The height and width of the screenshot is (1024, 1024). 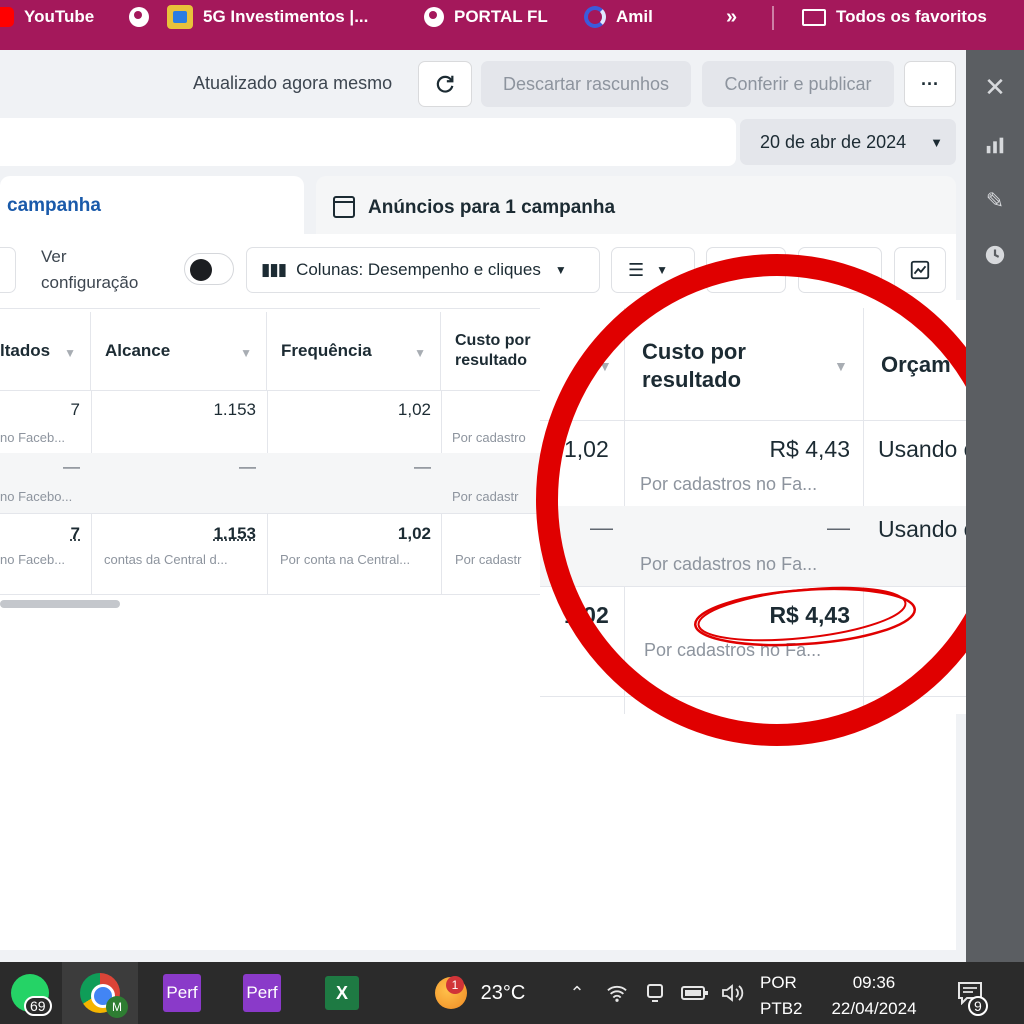 What do you see at coordinates (733, 993) in the screenshot?
I see `volume-icon` at bounding box center [733, 993].